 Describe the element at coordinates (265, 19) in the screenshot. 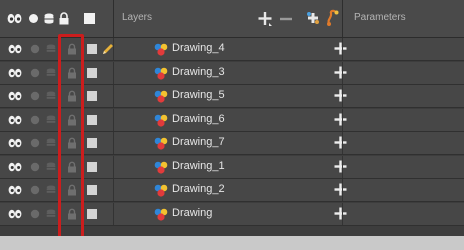

I see `add-layer-icon` at that location.